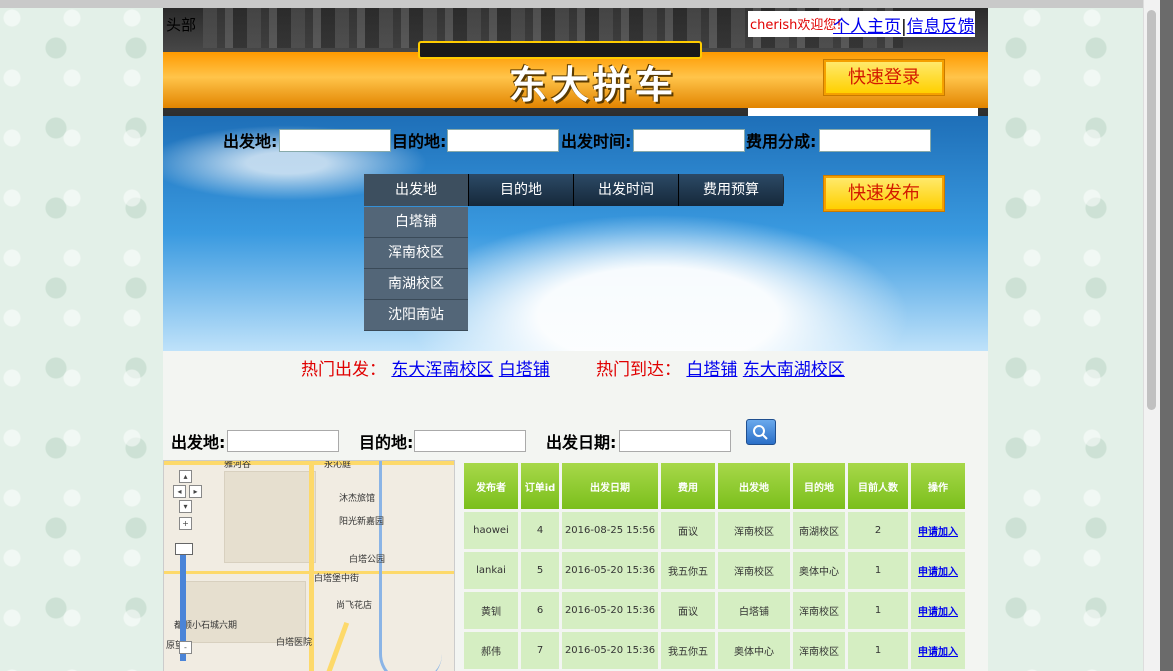 This screenshot has height=671, width=1173. I want to click on tab-budget: 费用预算, so click(731, 190).